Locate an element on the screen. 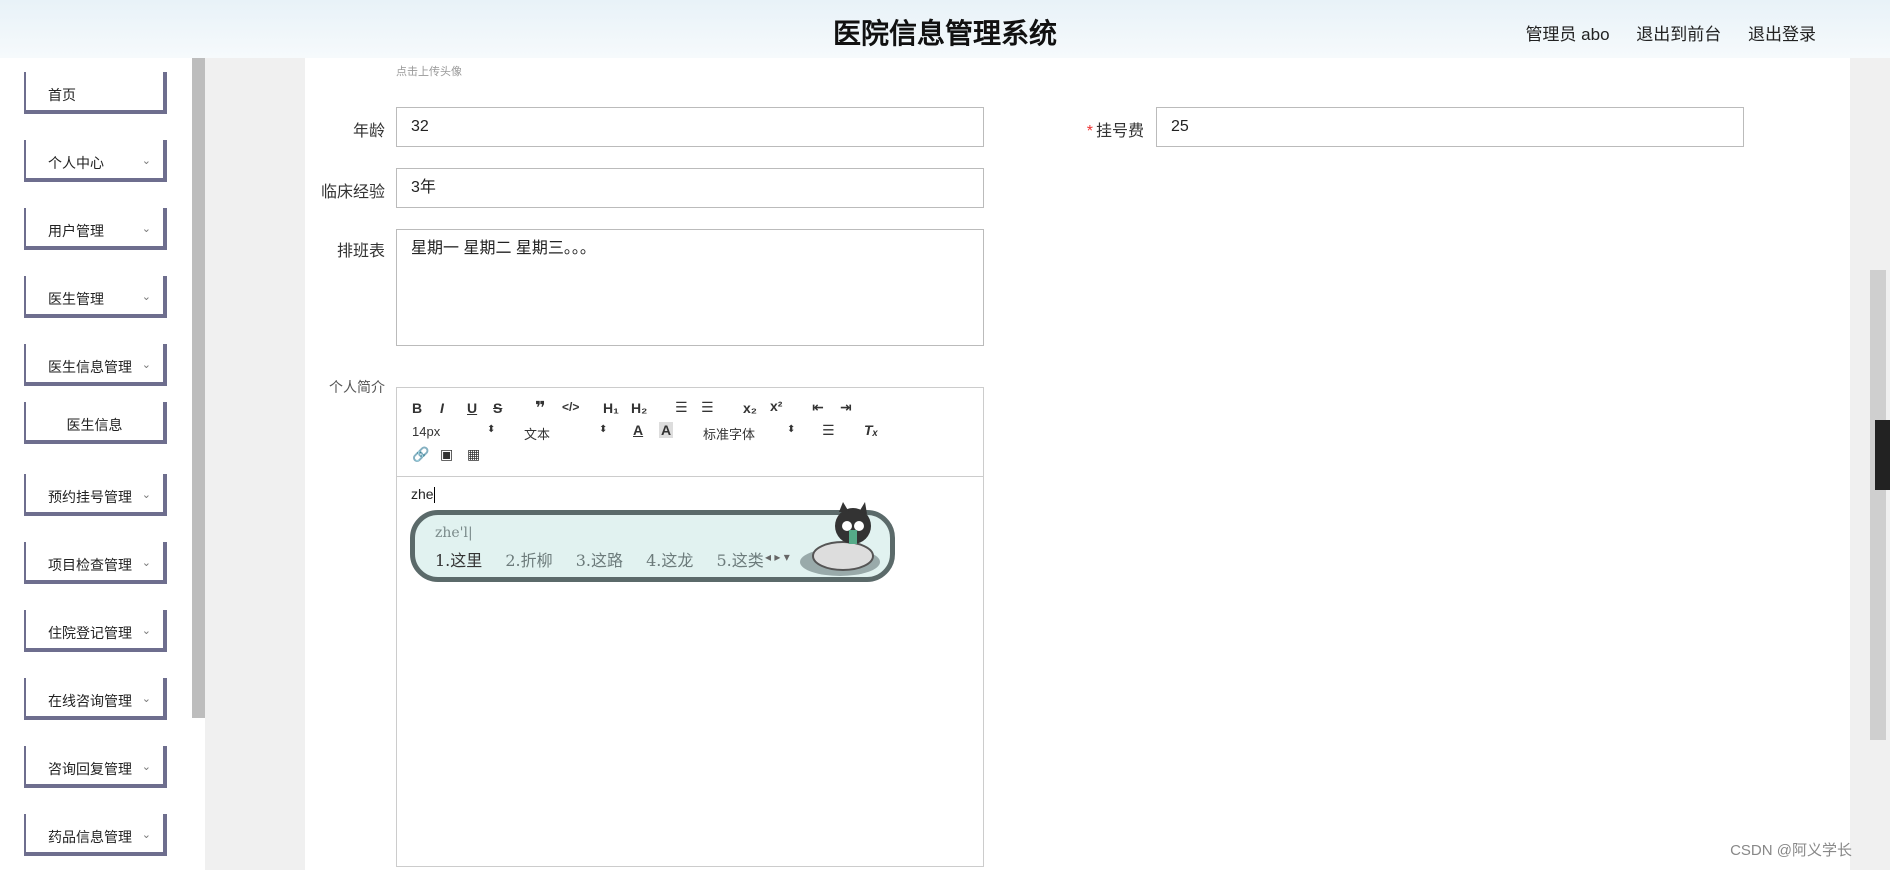 Image resolution: width=1890 pixels, height=870 pixels. experience-label: 临床经验 is located at coordinates (352, 192).